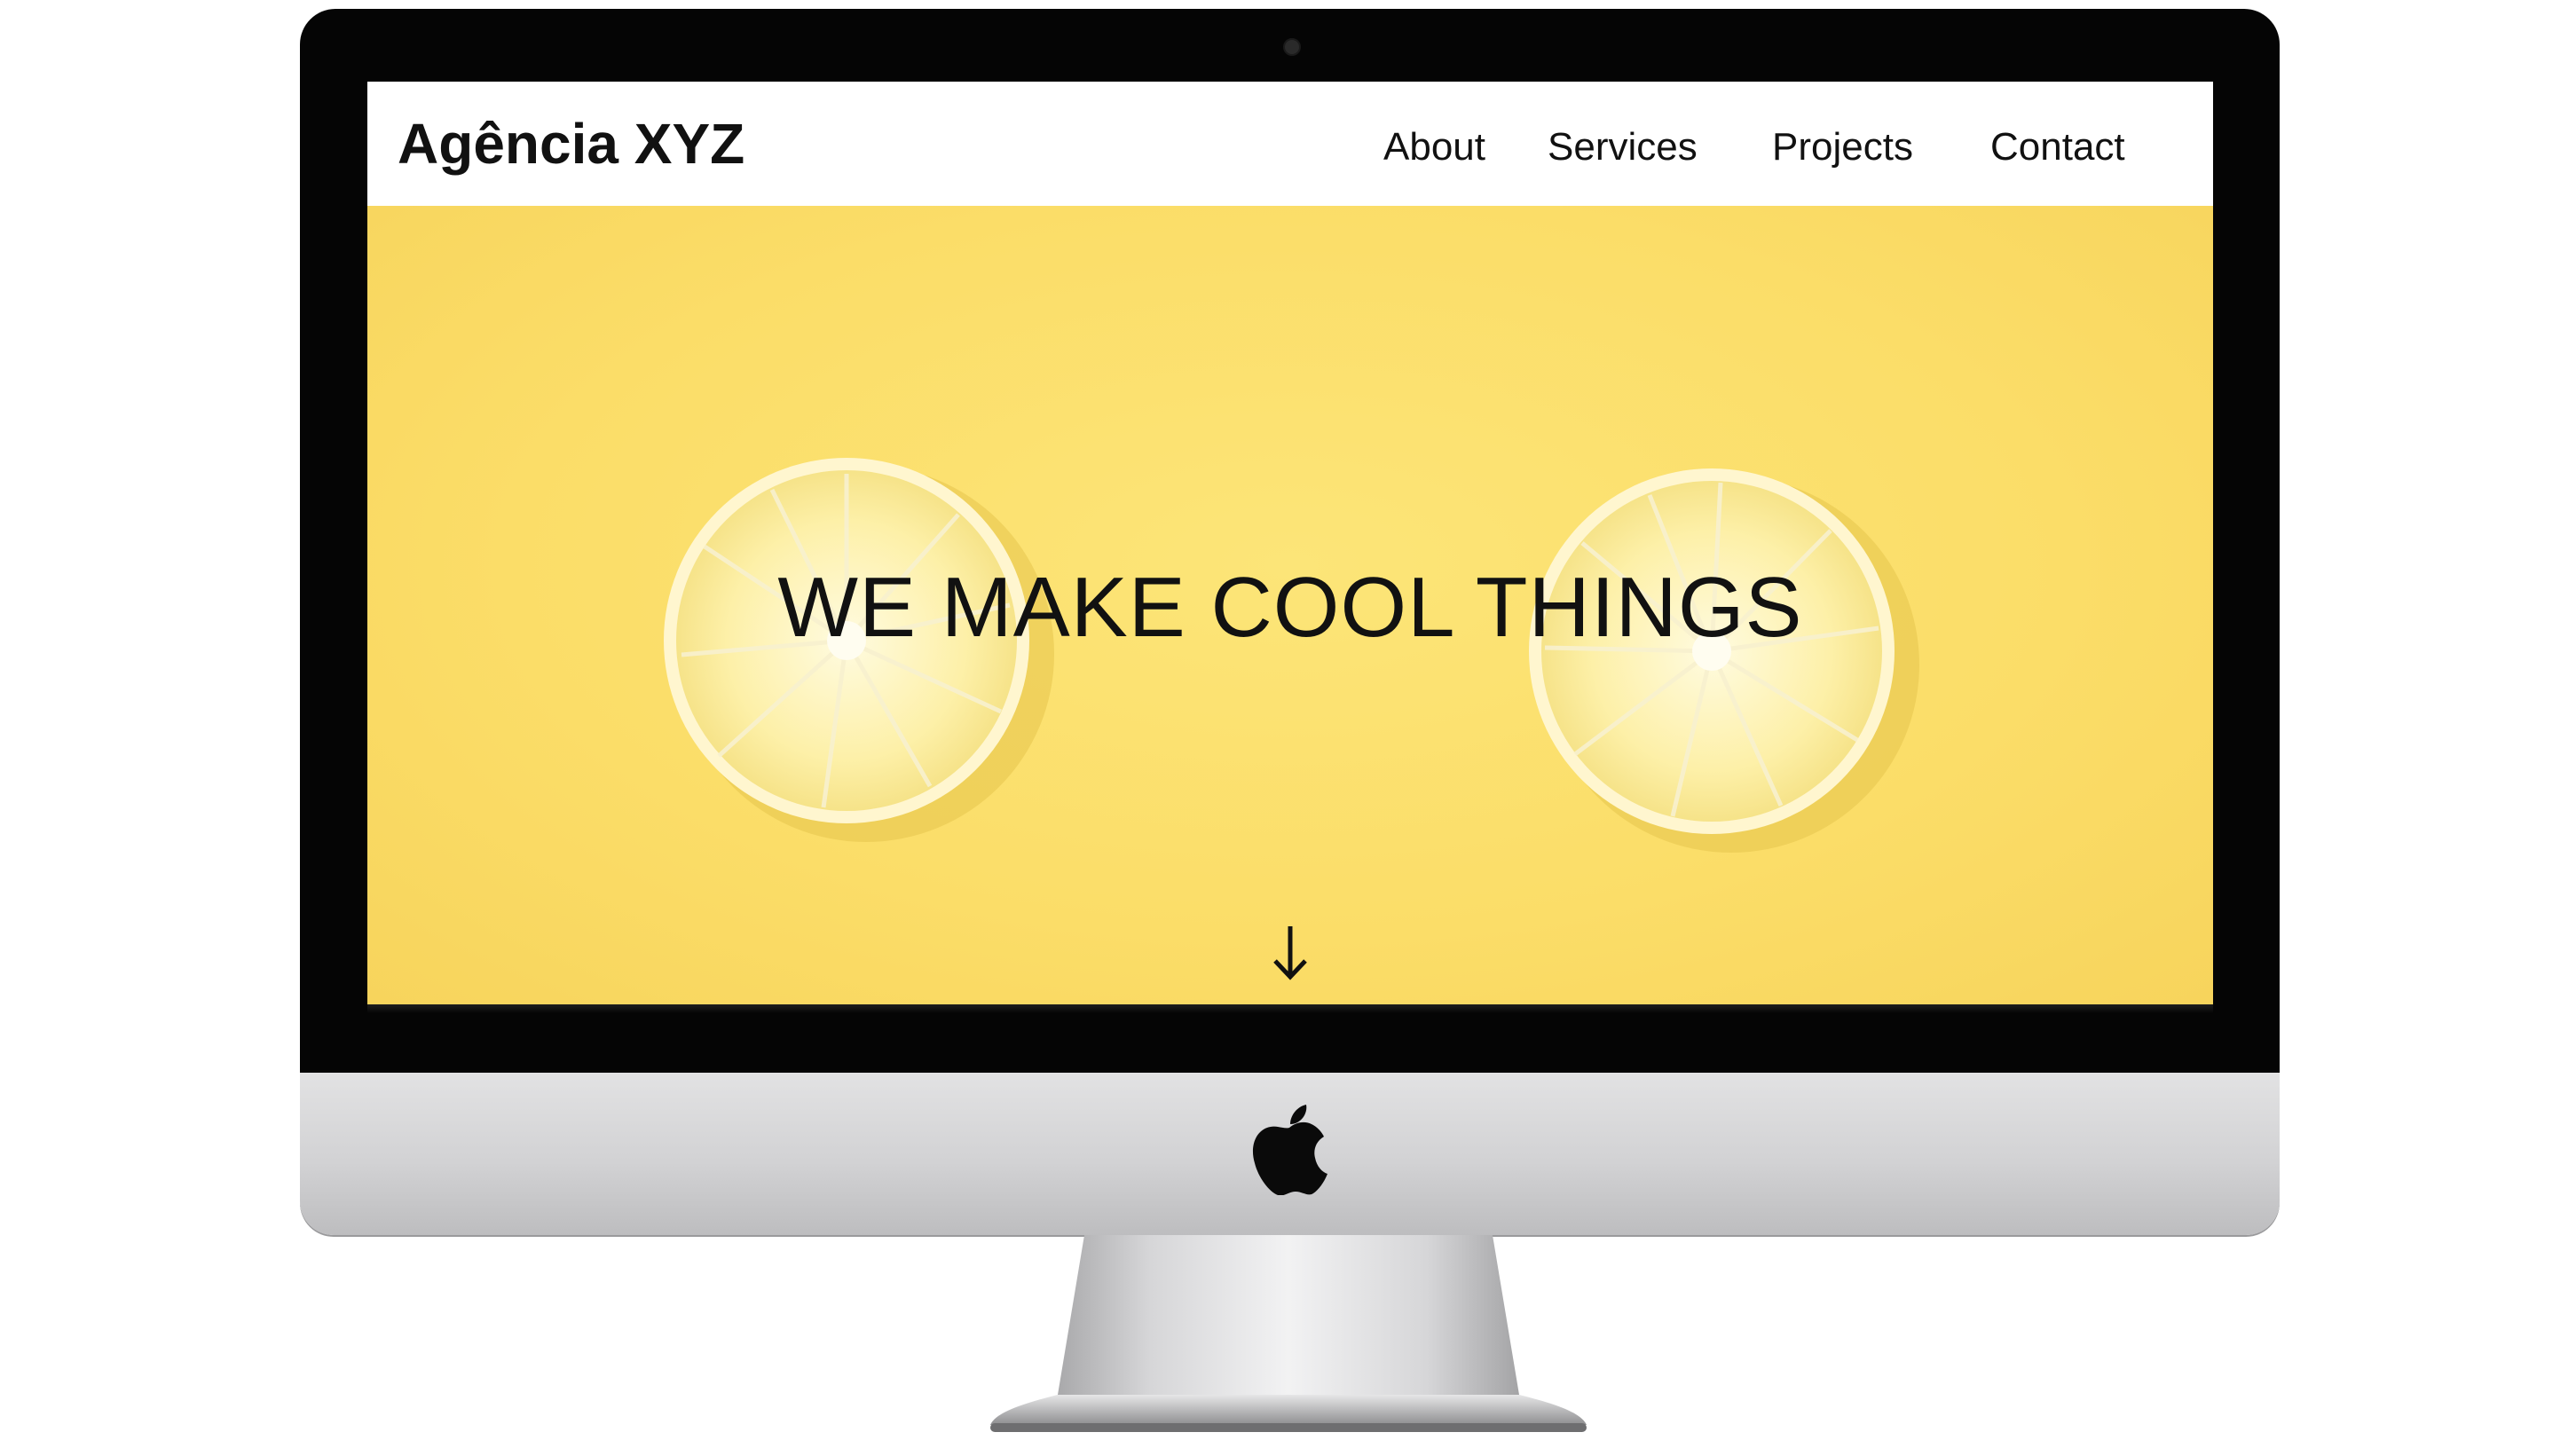  Describe the element at coordinates (1289, 1150) in the screenshot. I see `apple-logo-icon` at that location.